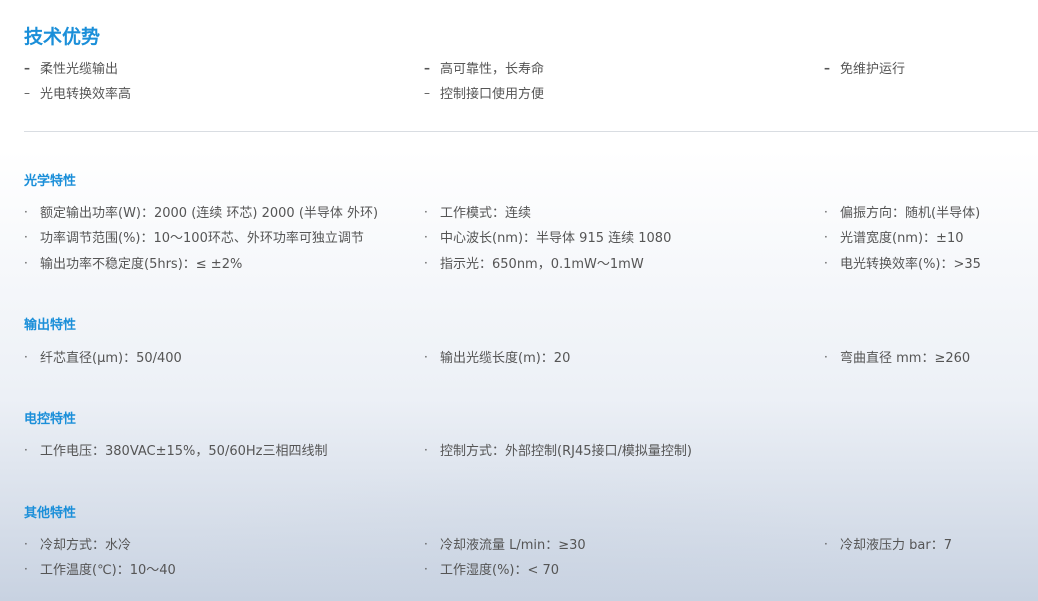 This screenshot has width=1038, height=601. Describe the element at coordinates (902, 238) in the screenshot. I see `spec-text: 光谱宽度(nm)：±10` at that location.